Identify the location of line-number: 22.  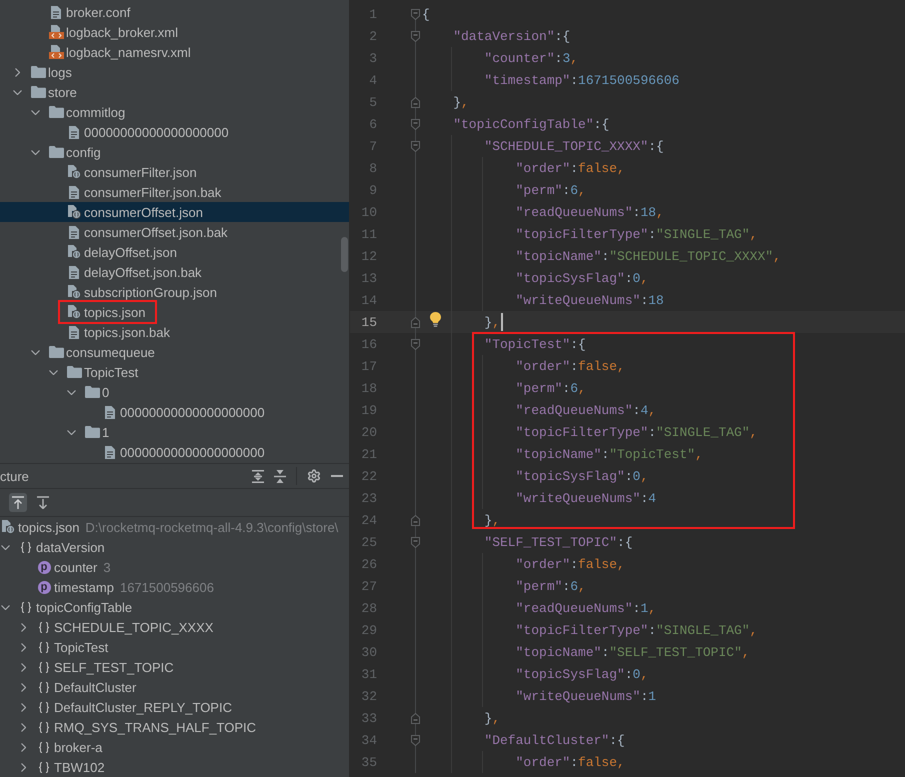
(368, 476).